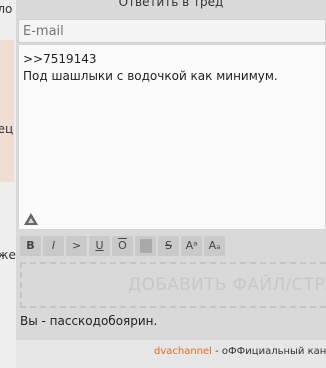 This screenshot has height=368, width=326. I want to click on footer-text: dvachannel - оФФициальный канал, so click(240, 351).